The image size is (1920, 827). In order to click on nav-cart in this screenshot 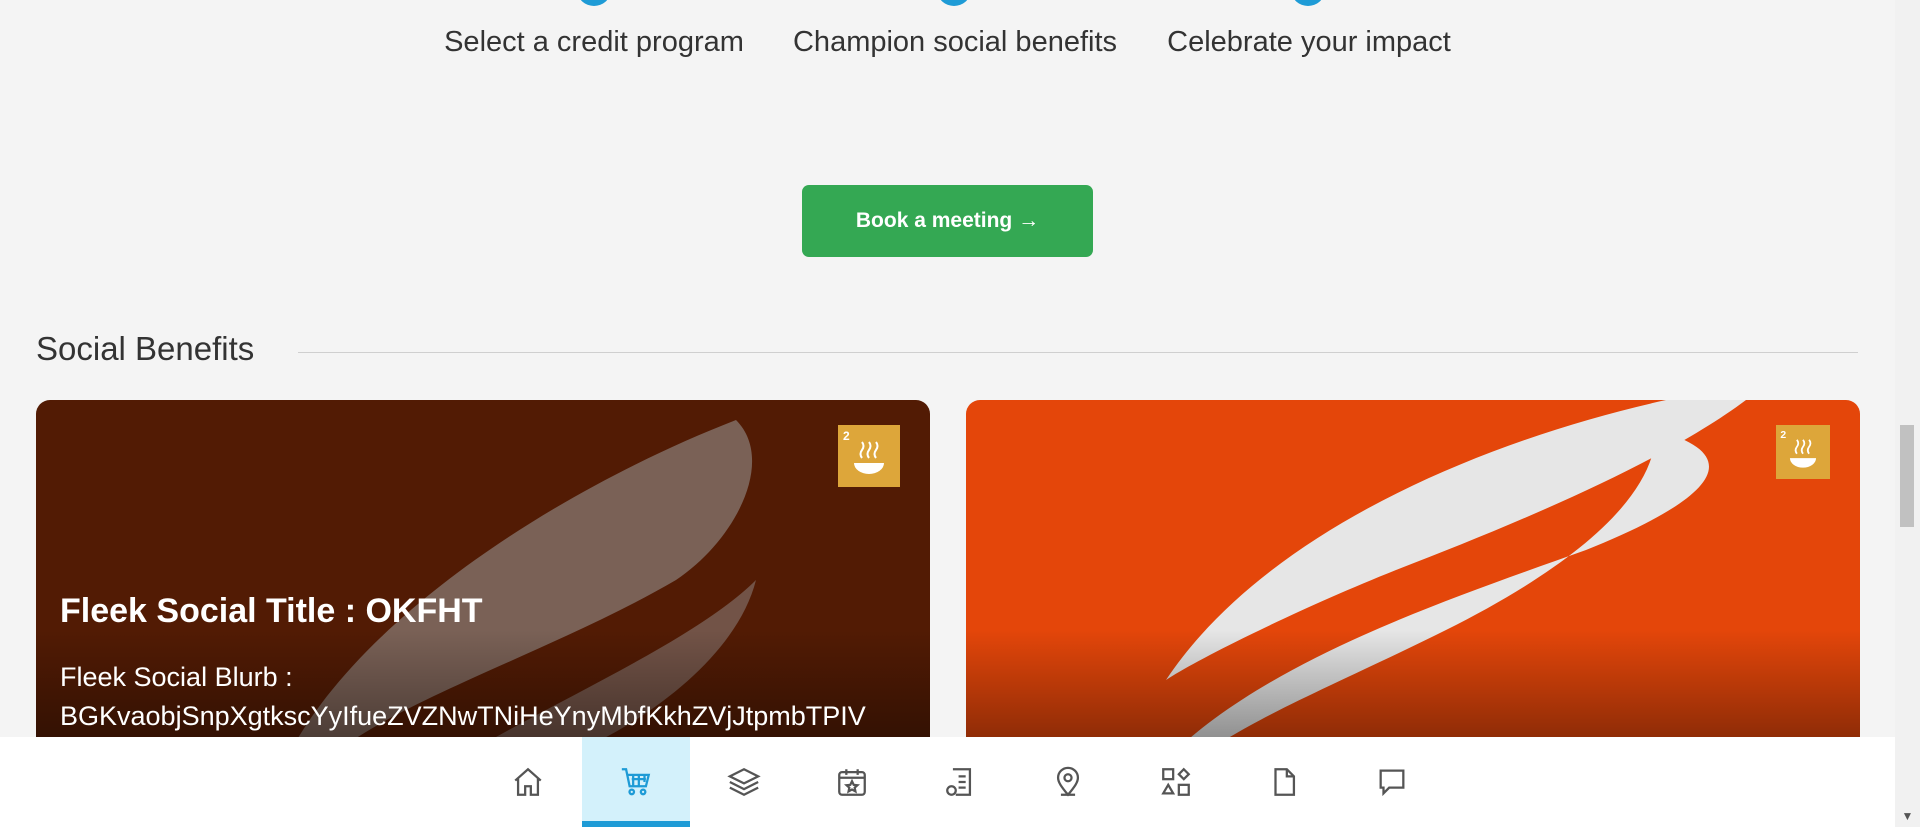, I will do `click(636, 782)`.